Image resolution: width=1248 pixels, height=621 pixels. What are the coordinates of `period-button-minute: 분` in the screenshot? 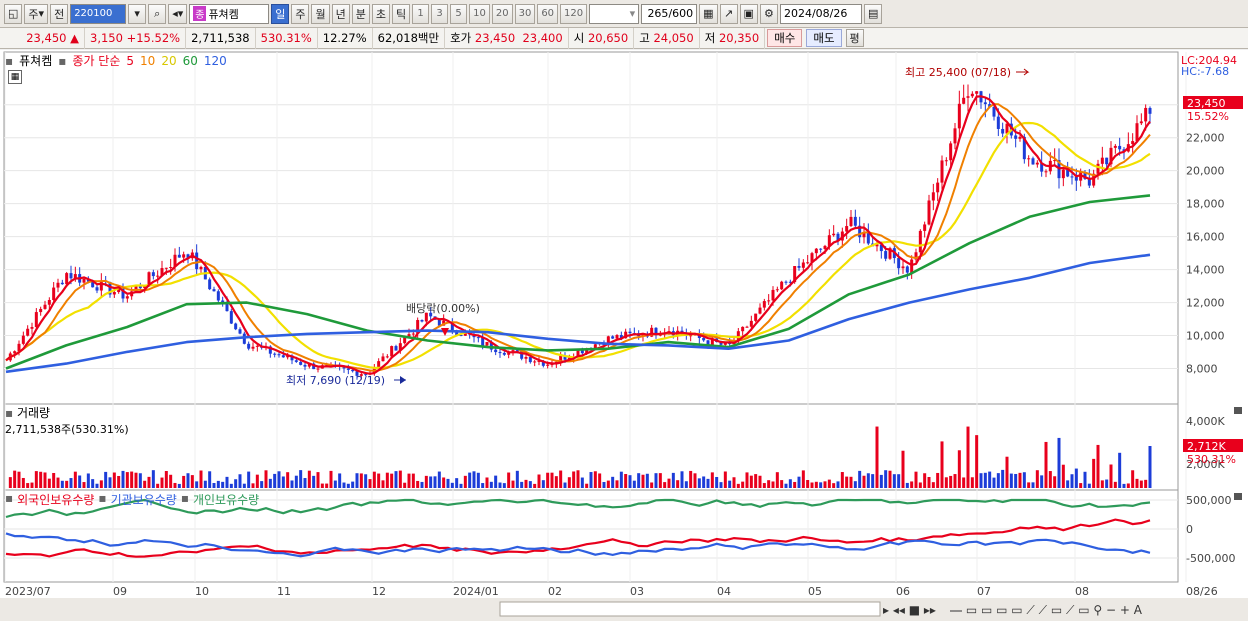 It's located at (360, 13).